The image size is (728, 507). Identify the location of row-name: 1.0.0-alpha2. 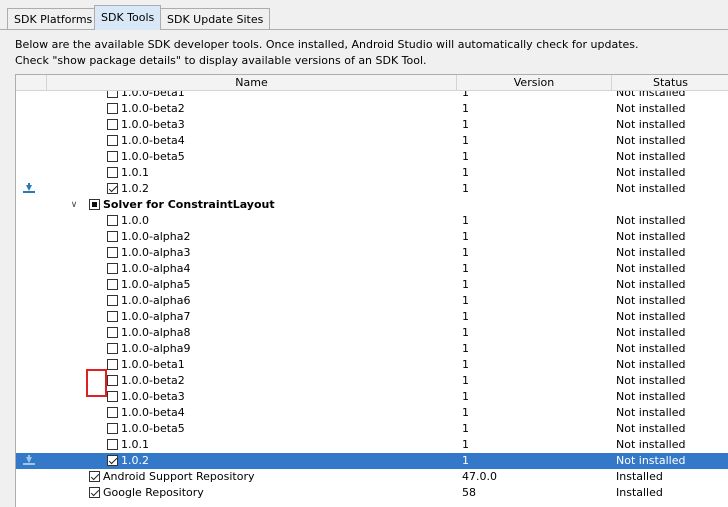
(156, 236).